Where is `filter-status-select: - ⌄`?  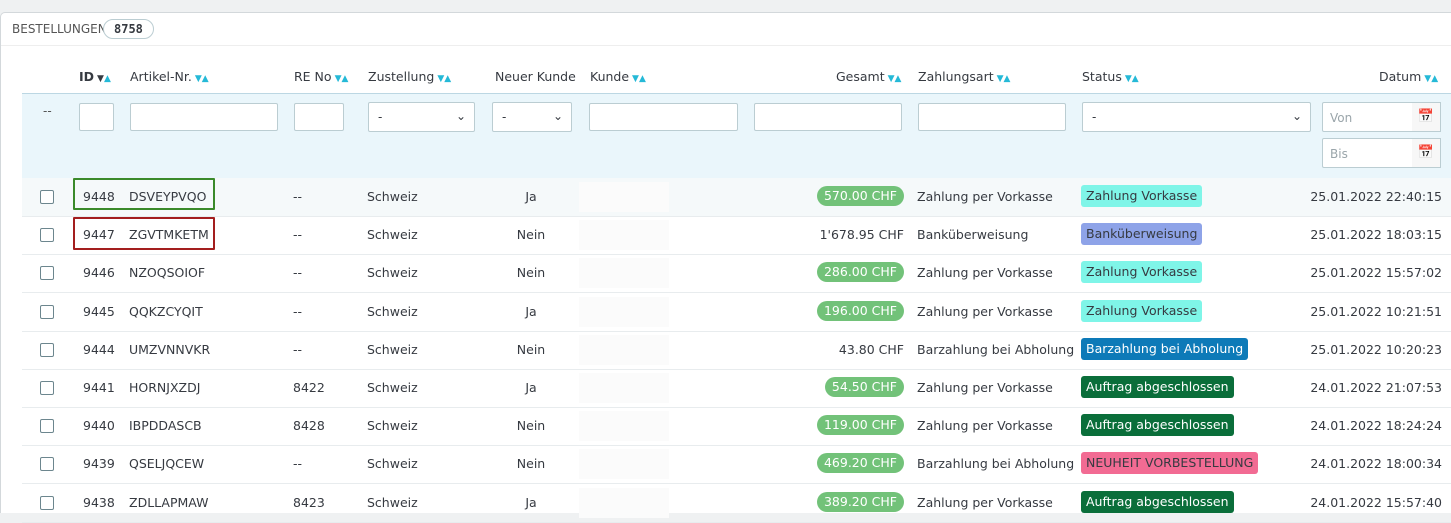 filter-status-select: - ⌄ is located at coordinates (1196, 117).